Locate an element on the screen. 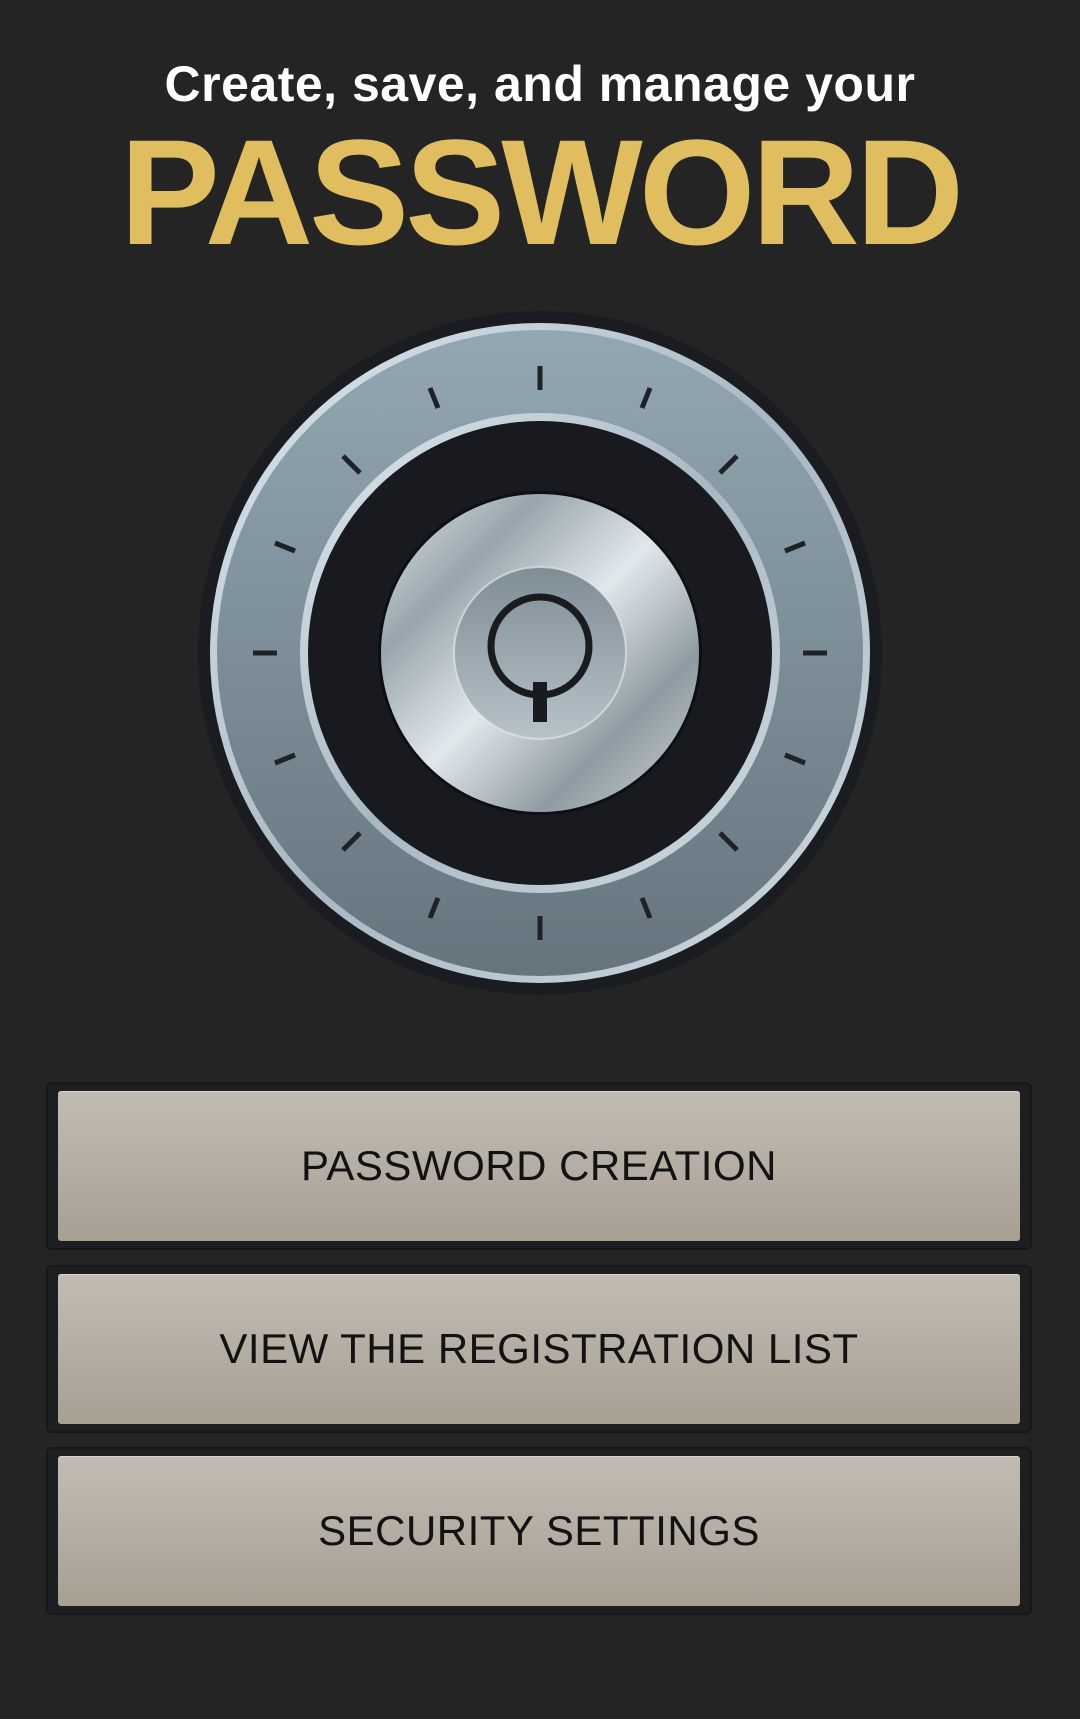 This screenshot has height=1719, width=1080. headline-password: PASSWORD is located at coordinates (541, 192).